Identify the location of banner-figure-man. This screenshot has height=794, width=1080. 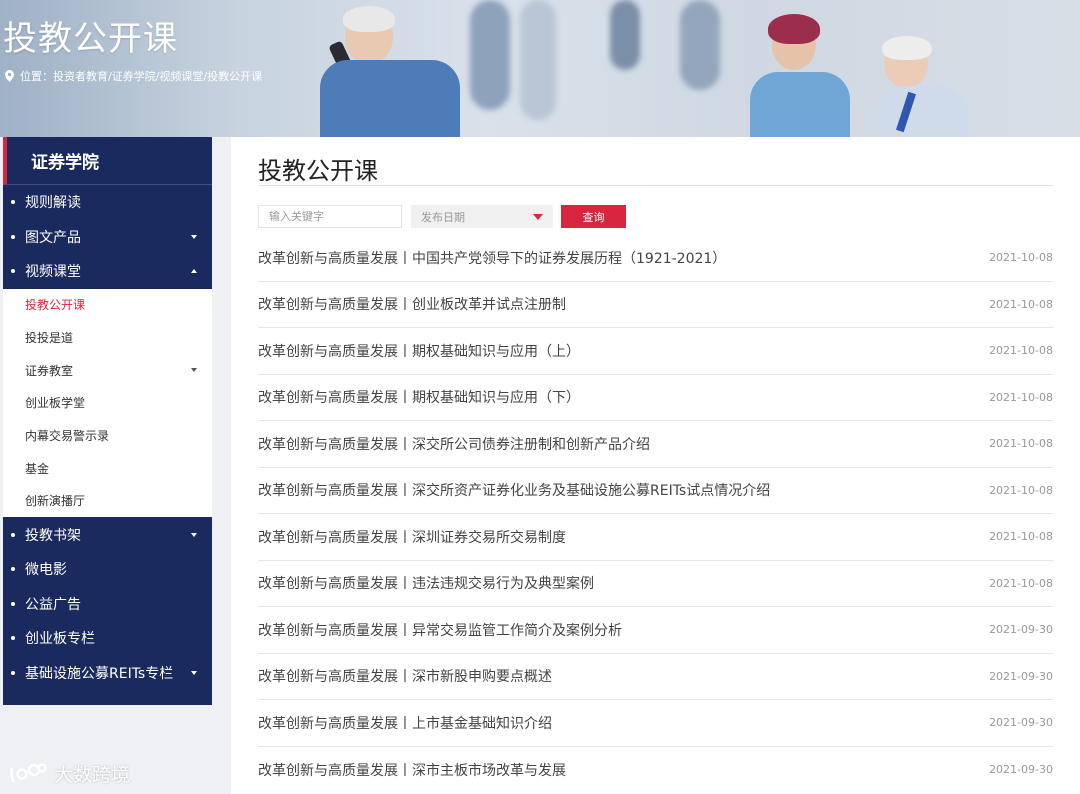
(920, 68).